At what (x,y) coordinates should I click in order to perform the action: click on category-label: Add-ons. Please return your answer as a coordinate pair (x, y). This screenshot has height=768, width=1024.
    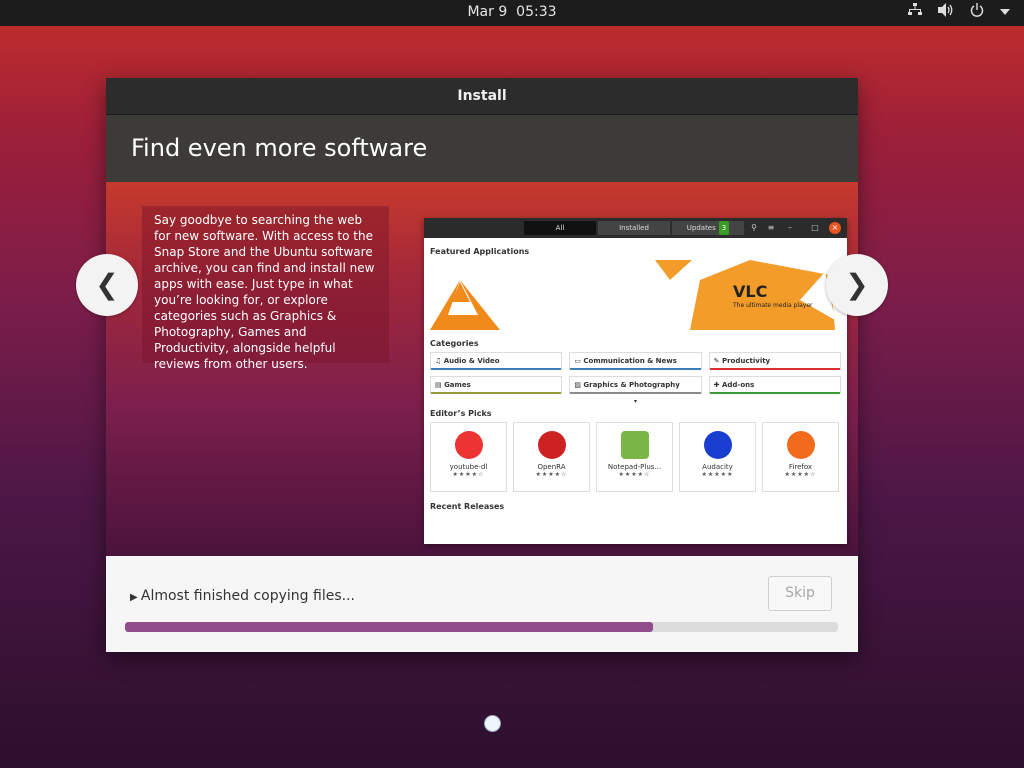
    Looking at the image, I should click on (738, 385).